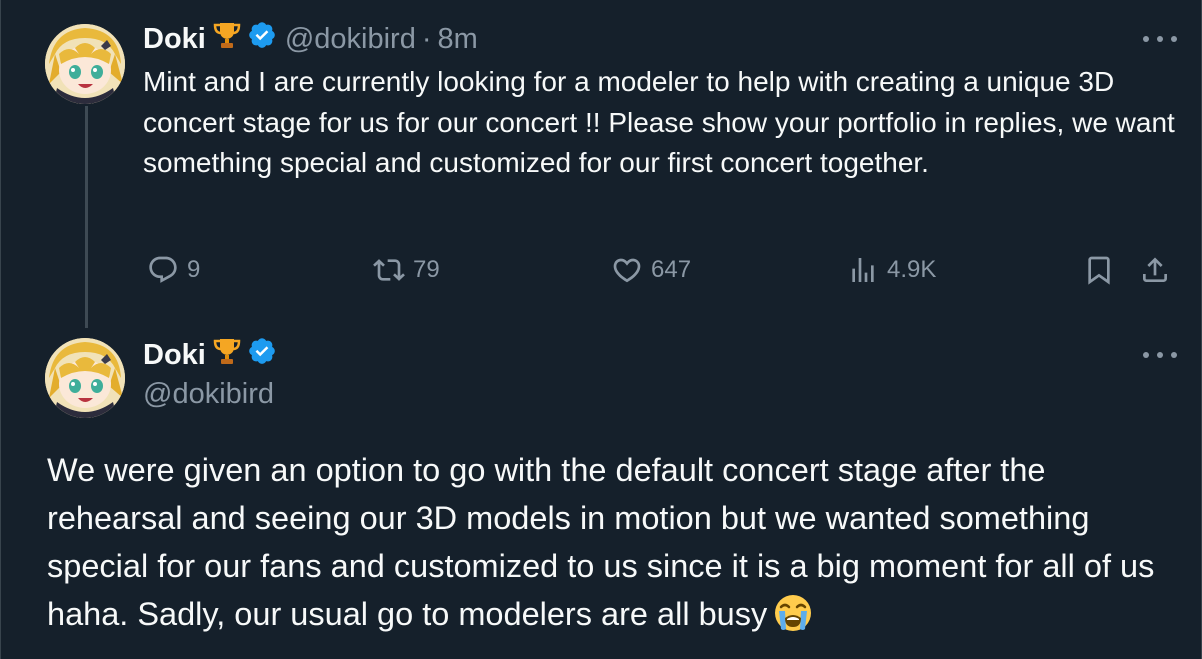  I want to click on share-icon, so click(1155, 270).